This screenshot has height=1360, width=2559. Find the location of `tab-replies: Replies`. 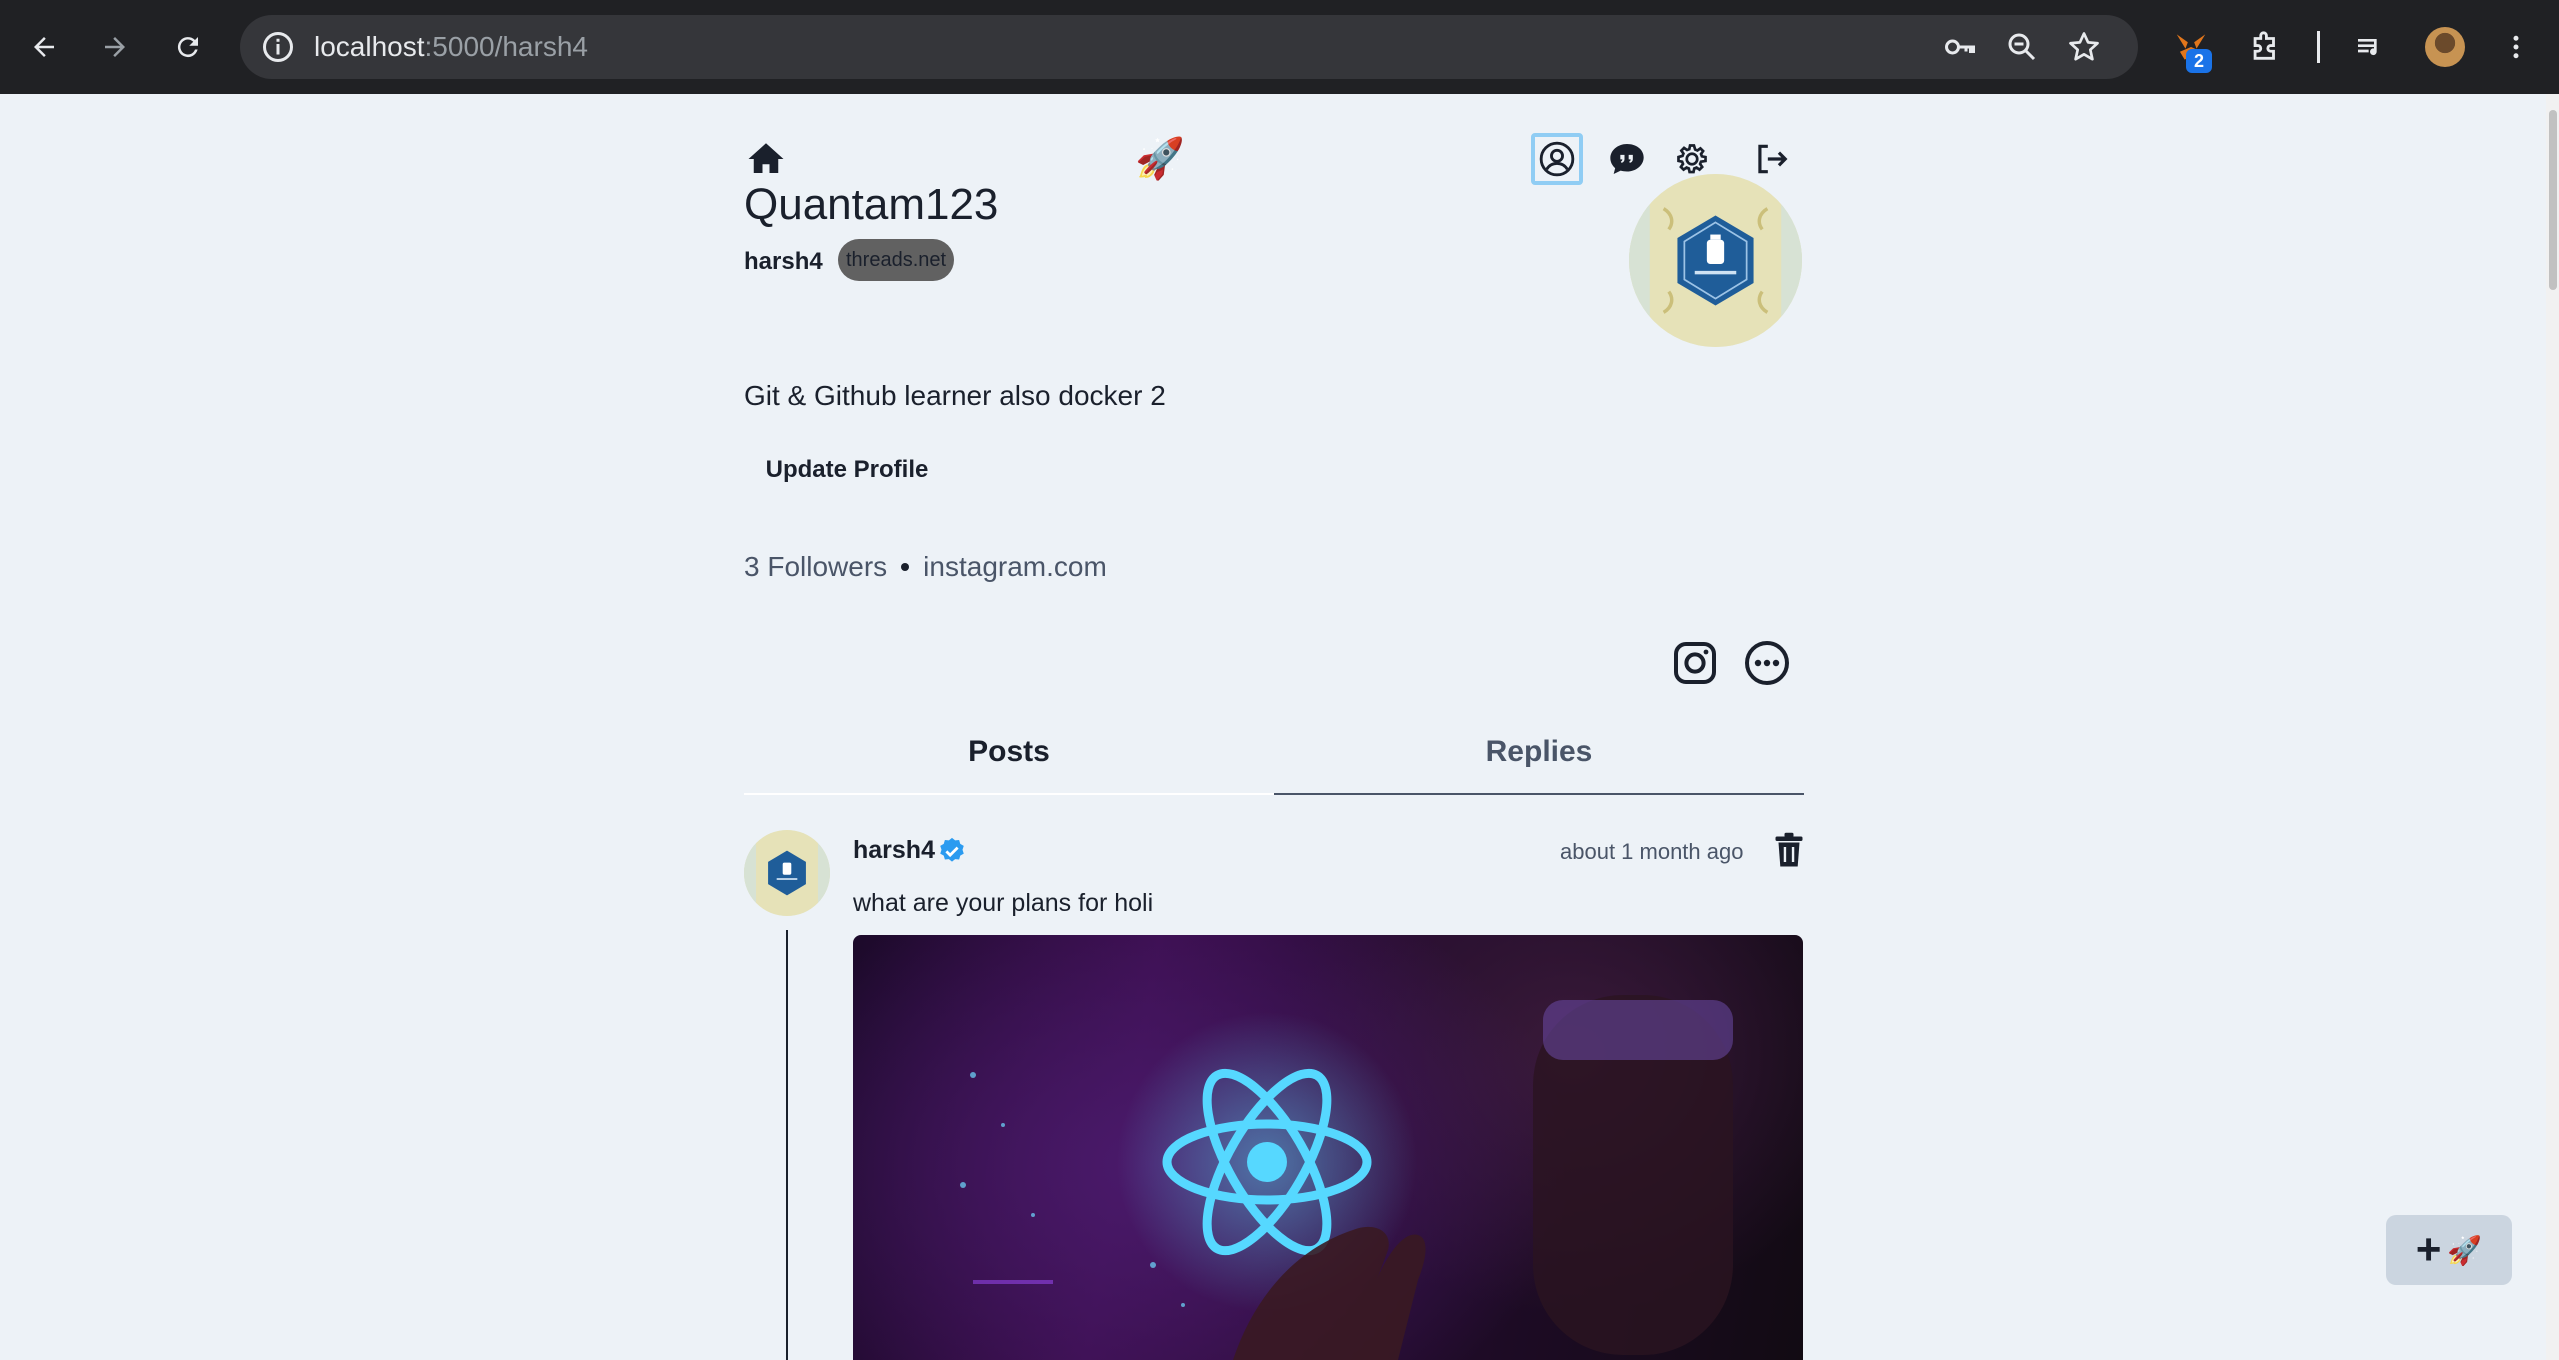

tab-replies: Replies is located at coordinates (1539, 759).